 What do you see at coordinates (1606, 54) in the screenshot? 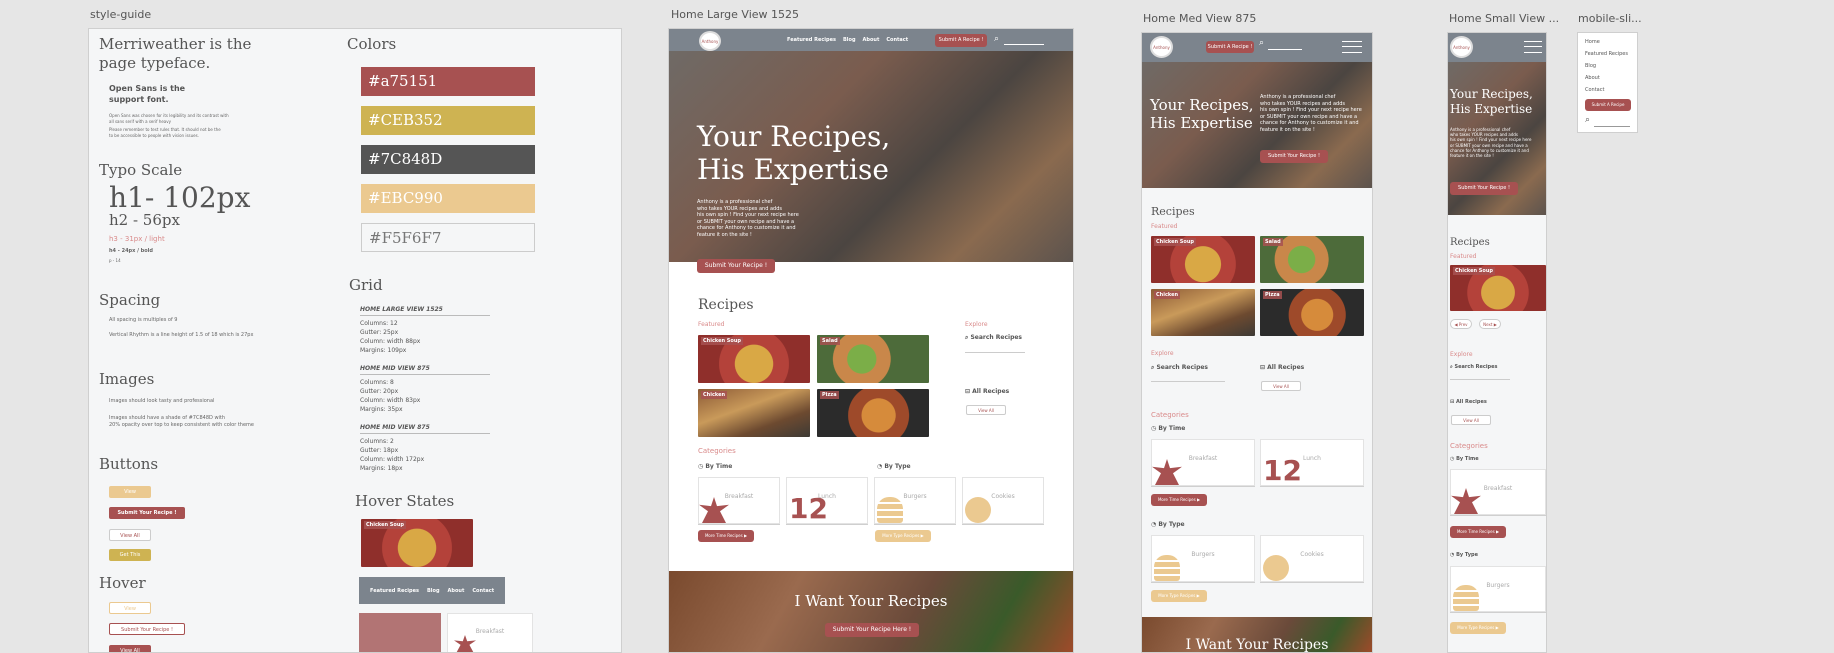
I see `menu-item-featured-recipes: Featured Recipes` at bounding box center [1606, 54].